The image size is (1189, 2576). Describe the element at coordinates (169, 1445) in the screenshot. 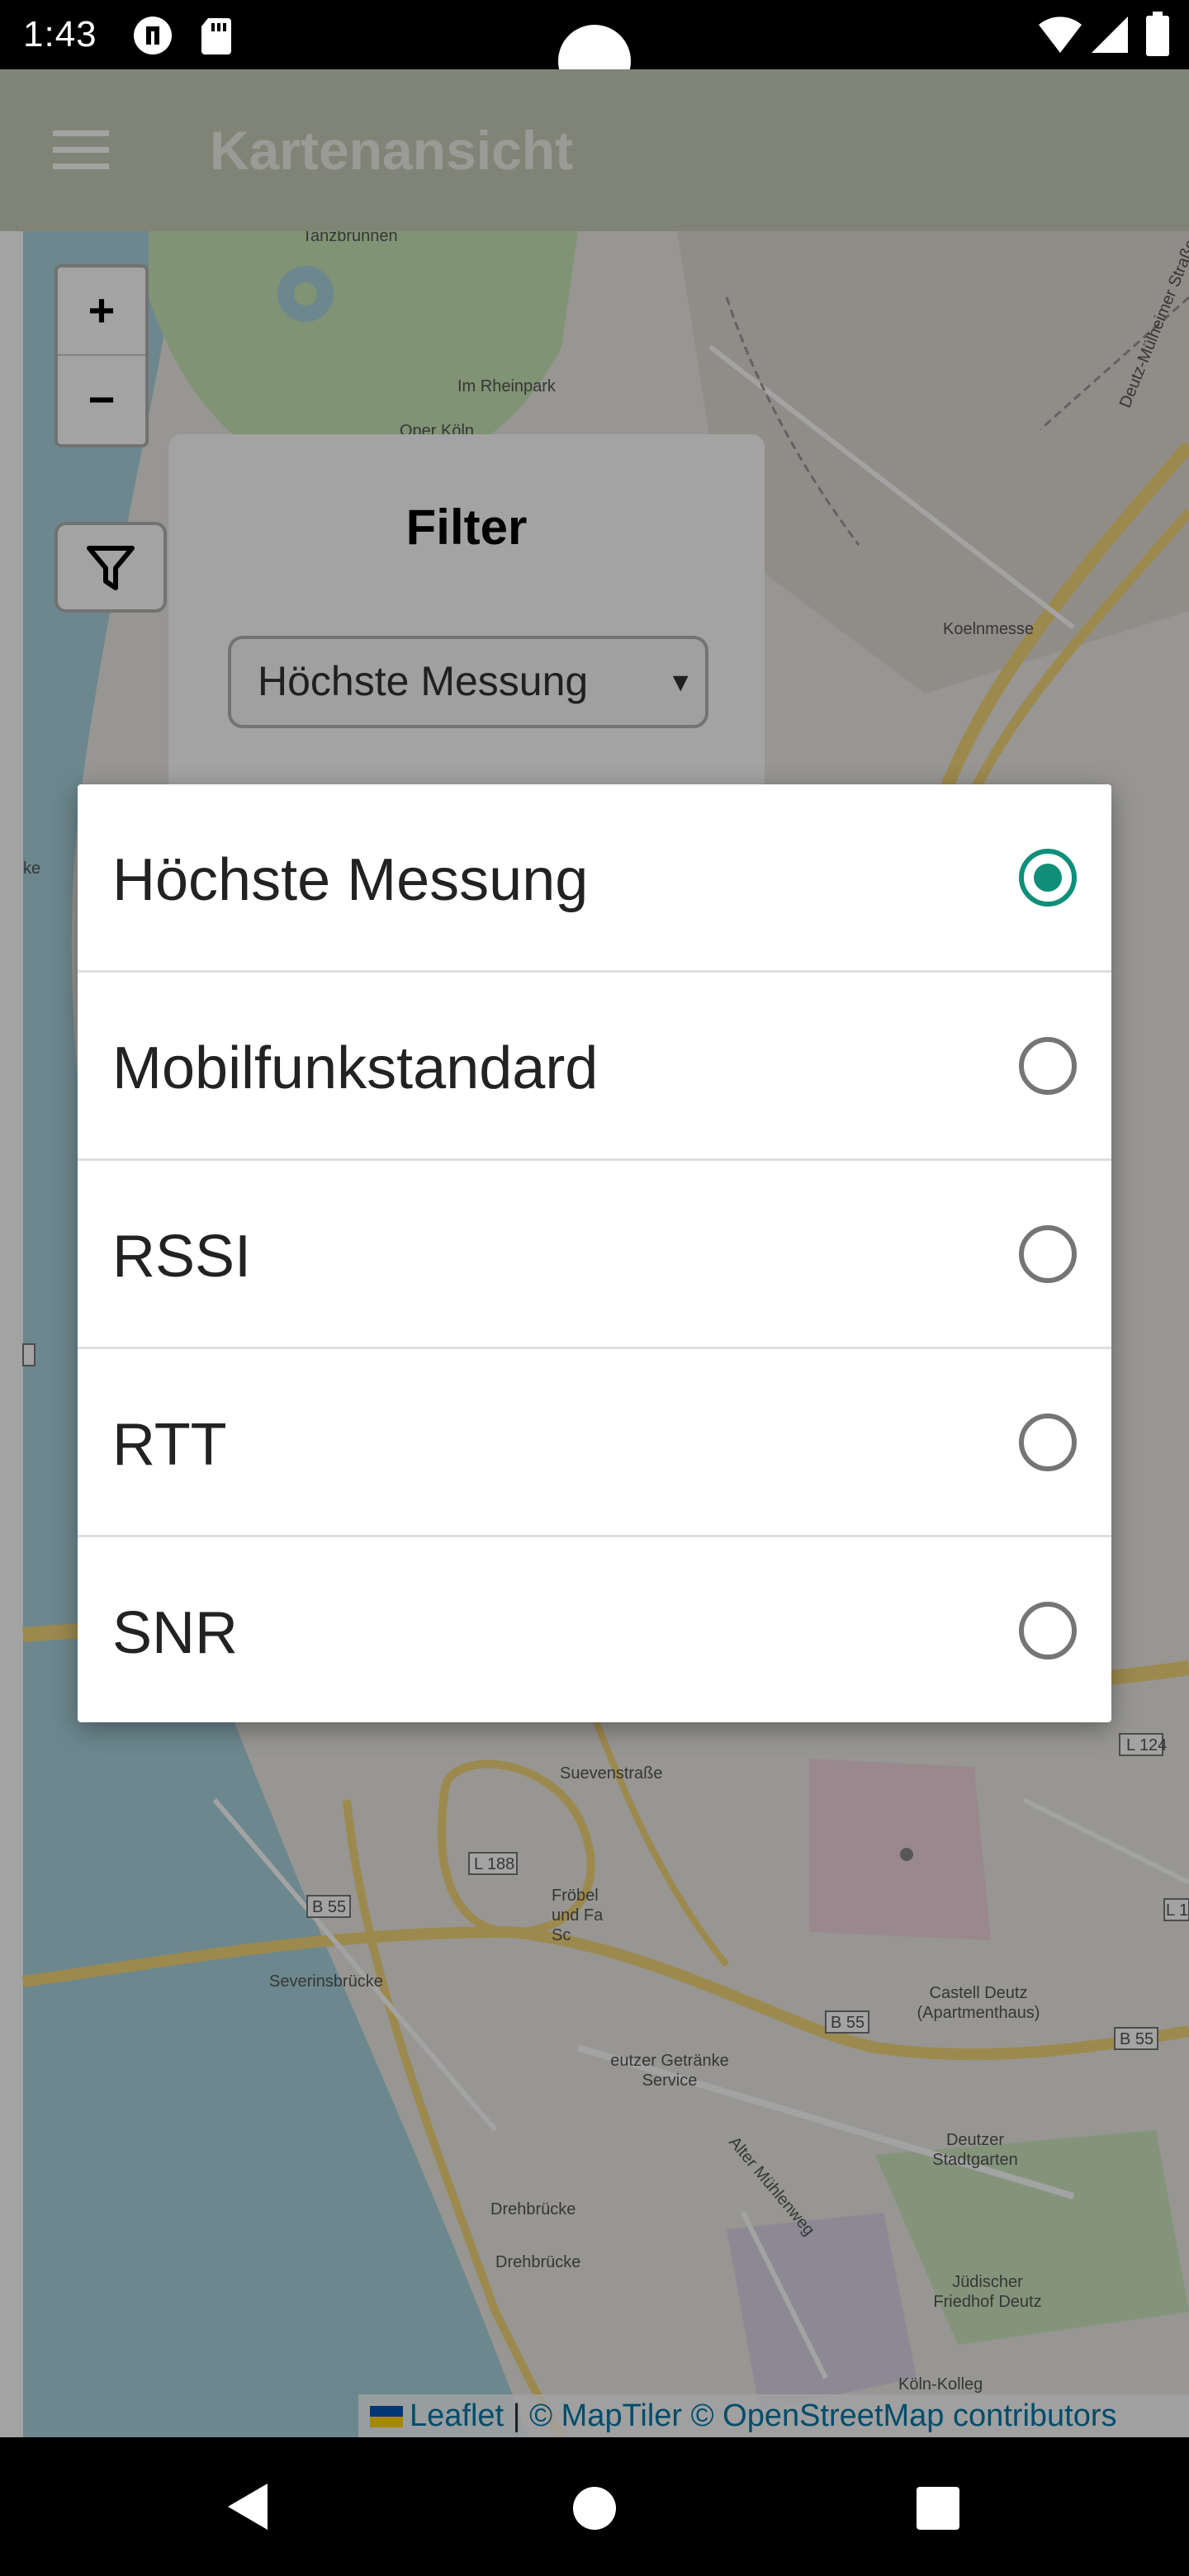

I see `option-label: RTT` at that location.